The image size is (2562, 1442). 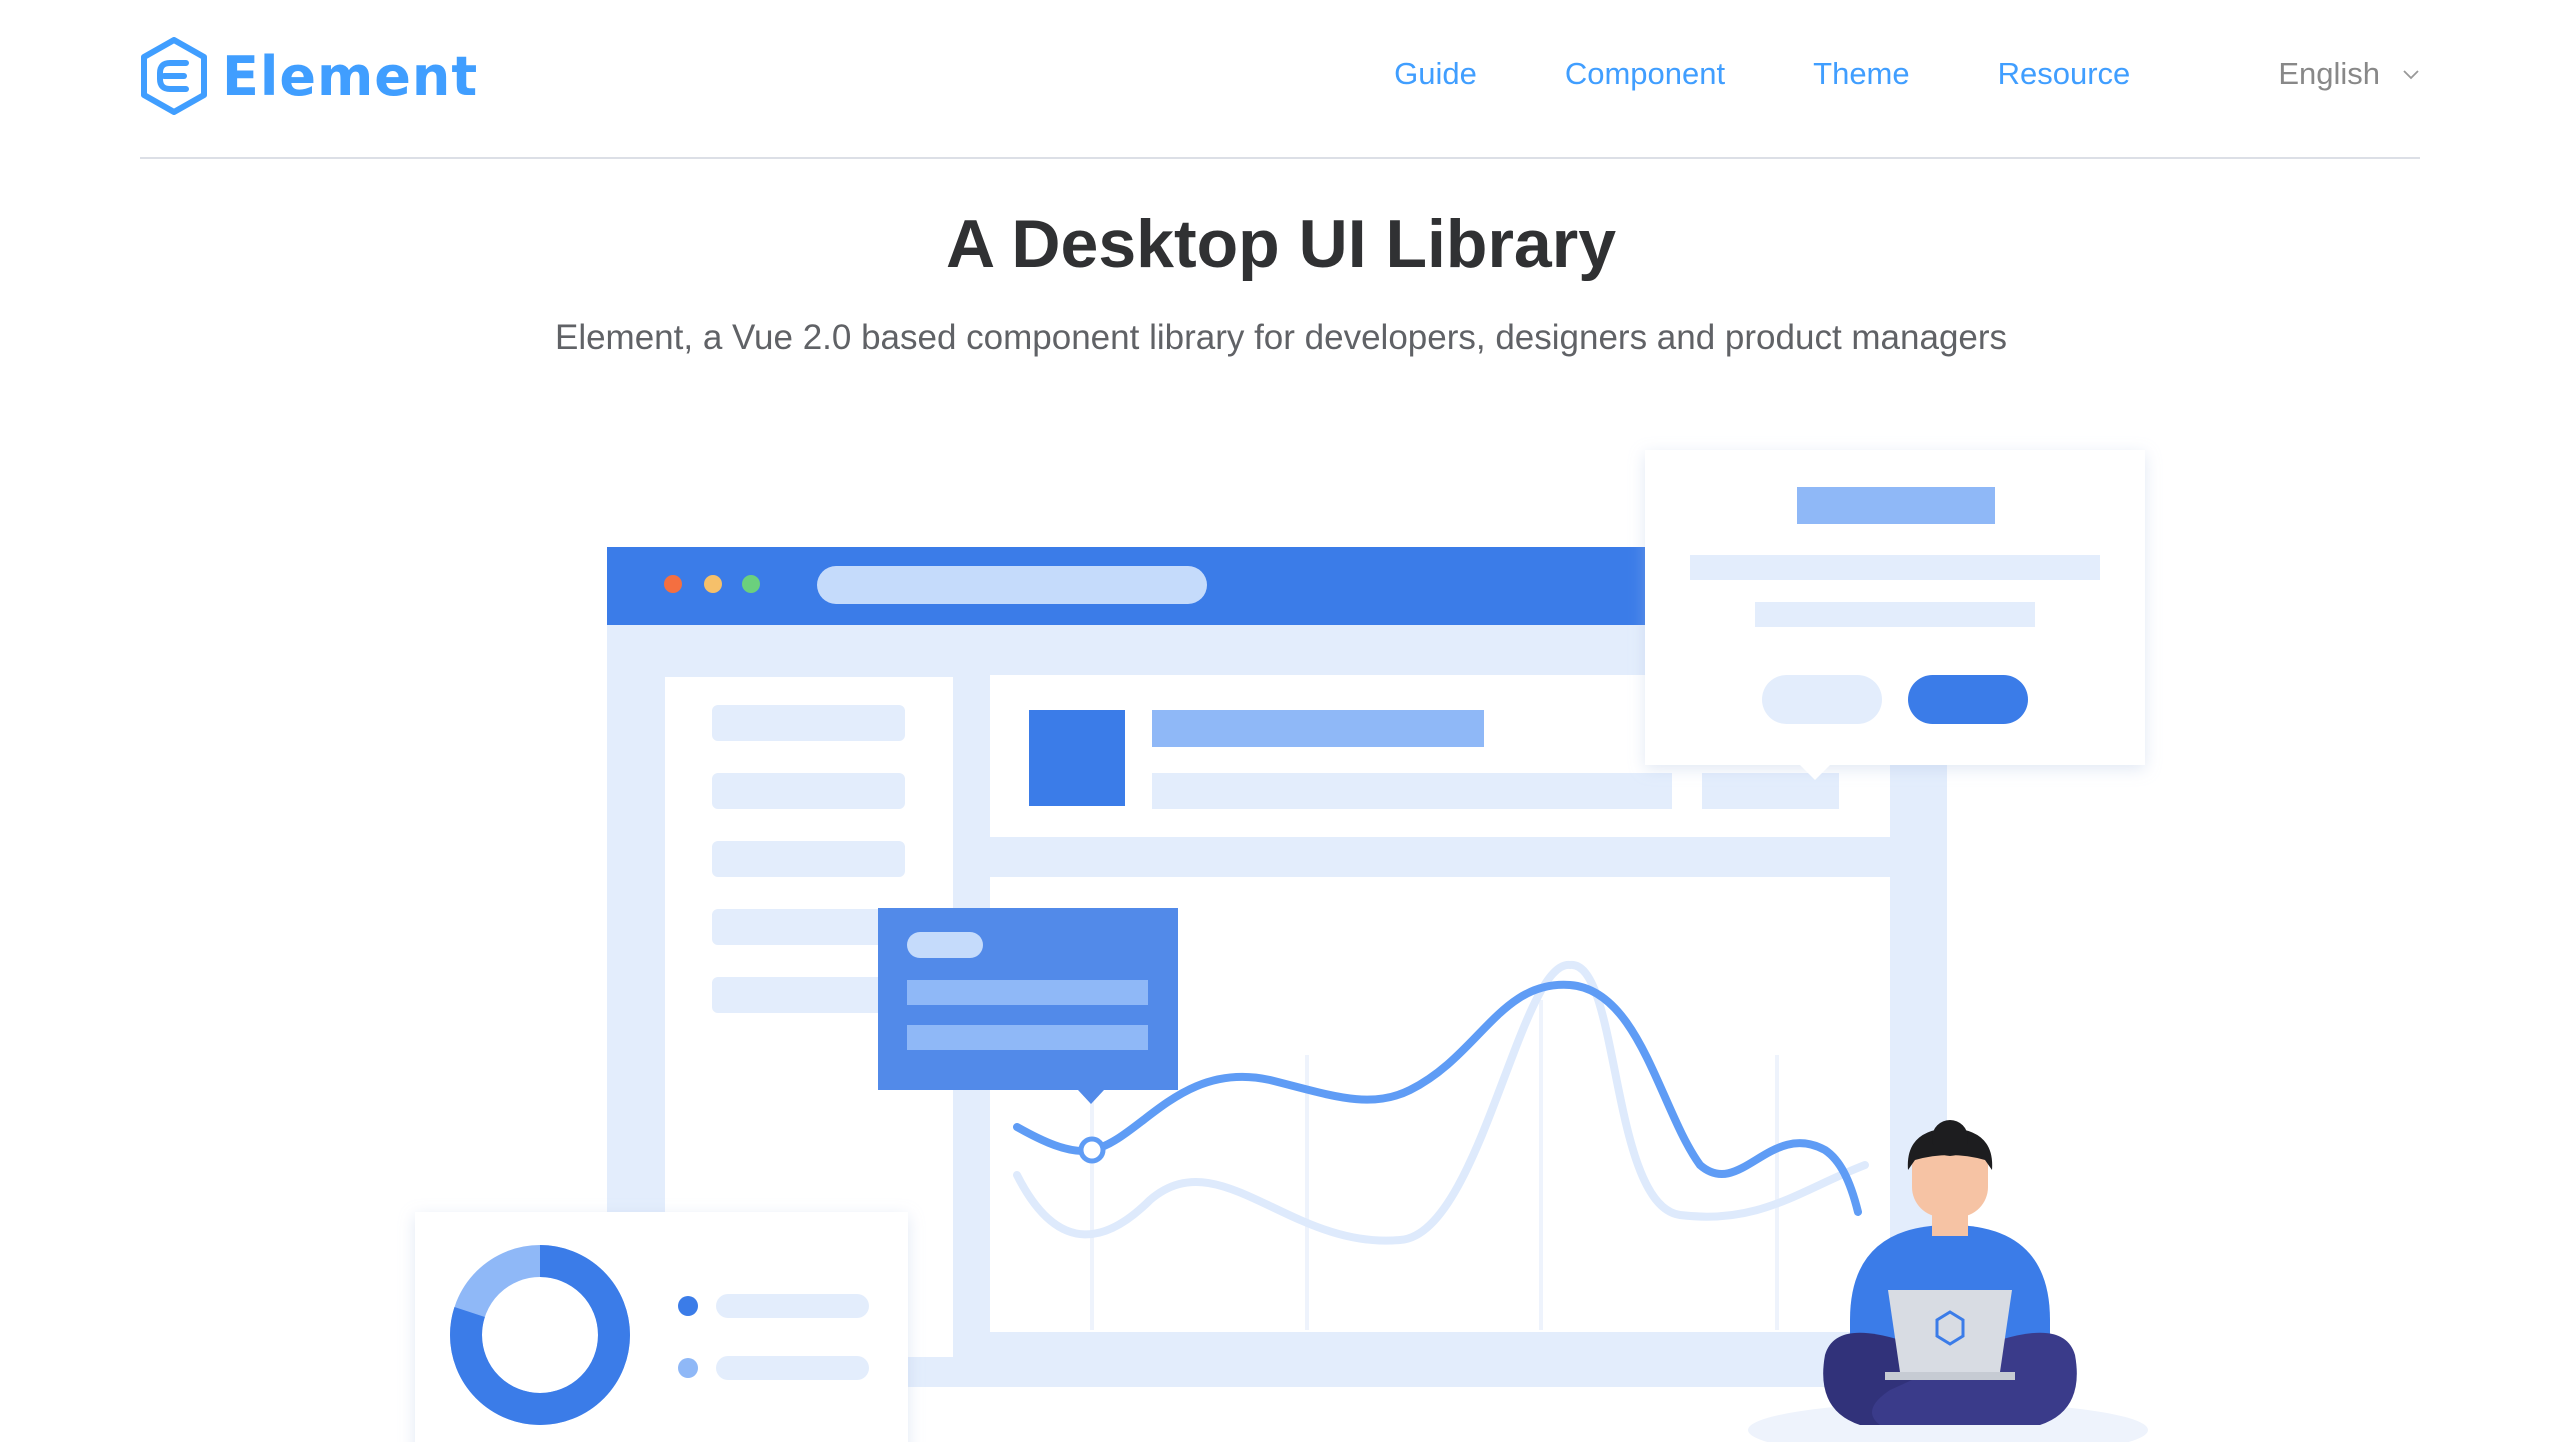 I want to click on language-switcher: English, so click(x=2349, y=74).